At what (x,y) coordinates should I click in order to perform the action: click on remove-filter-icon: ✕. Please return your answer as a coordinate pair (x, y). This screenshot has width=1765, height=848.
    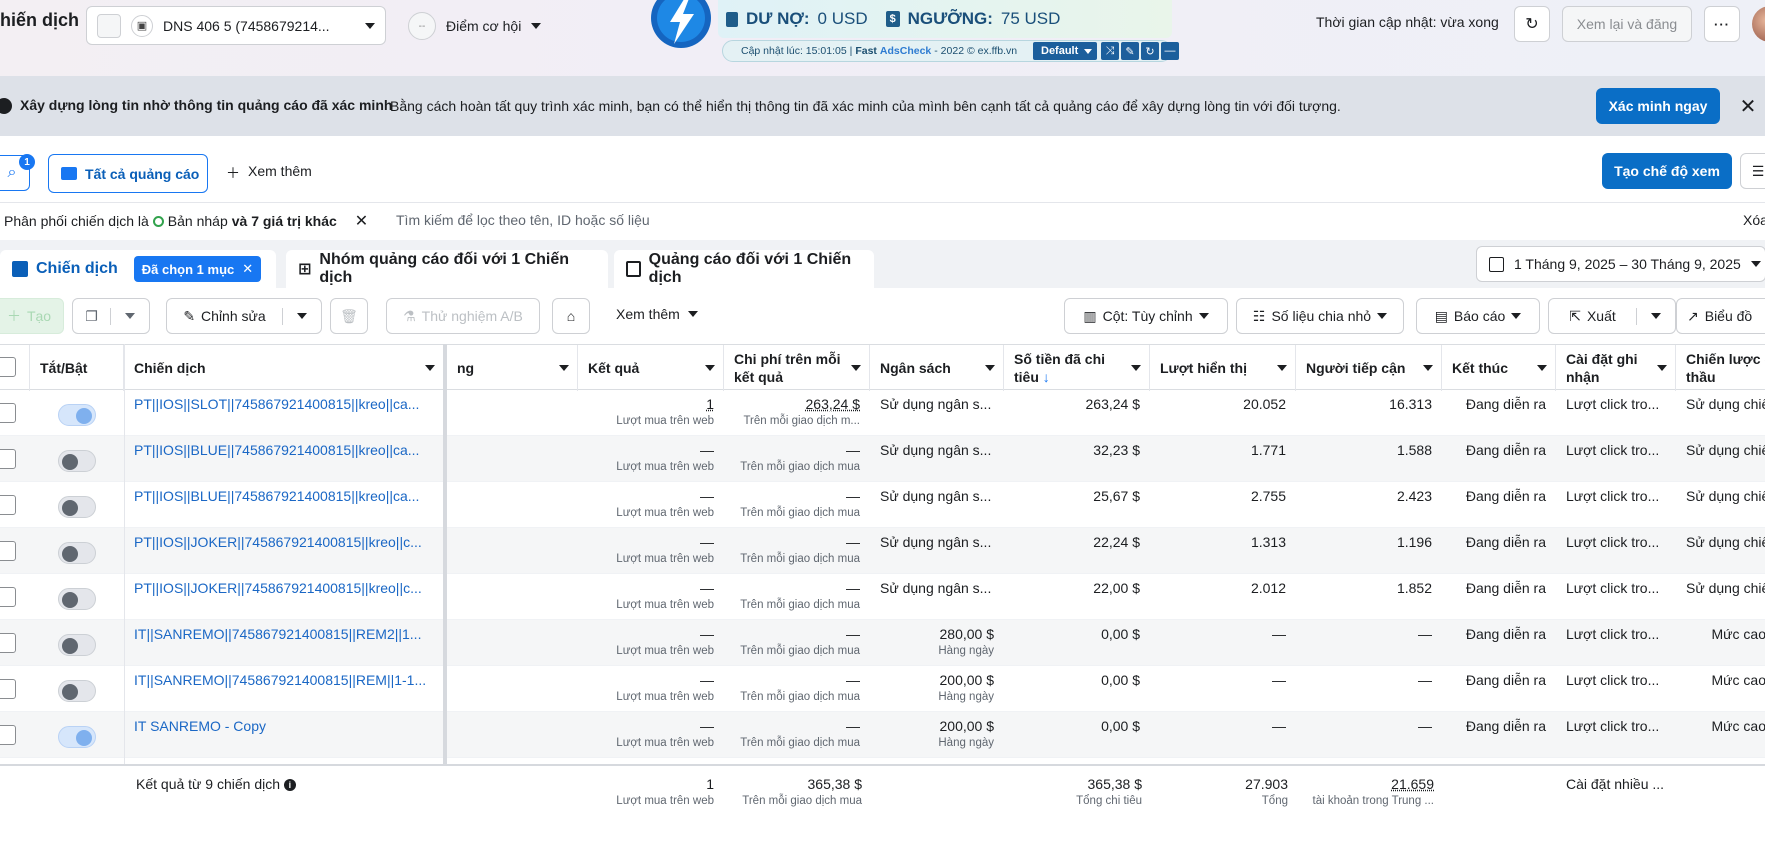
    Looking at the image, I should click on (361, 221).